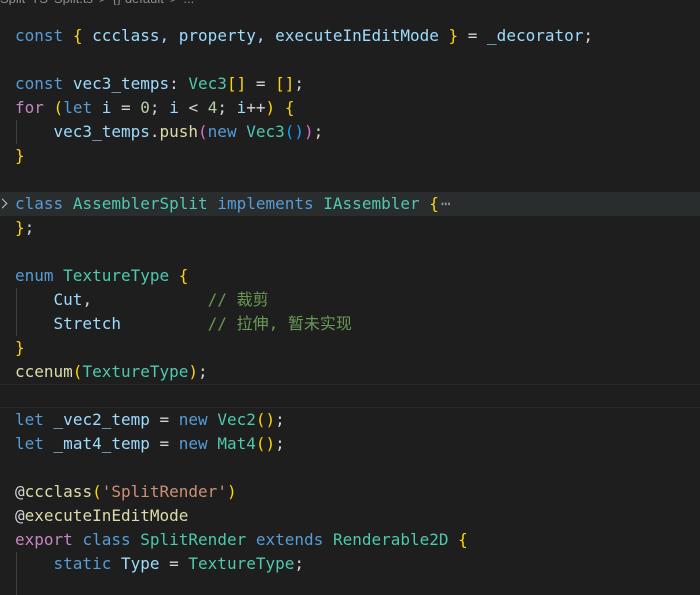 This screenshot has height=595, width=700. Describe the element at coordinates (350, 444) in the screenshot. I see `code-line: let _mat4_temp = new Mat4();` at that location.